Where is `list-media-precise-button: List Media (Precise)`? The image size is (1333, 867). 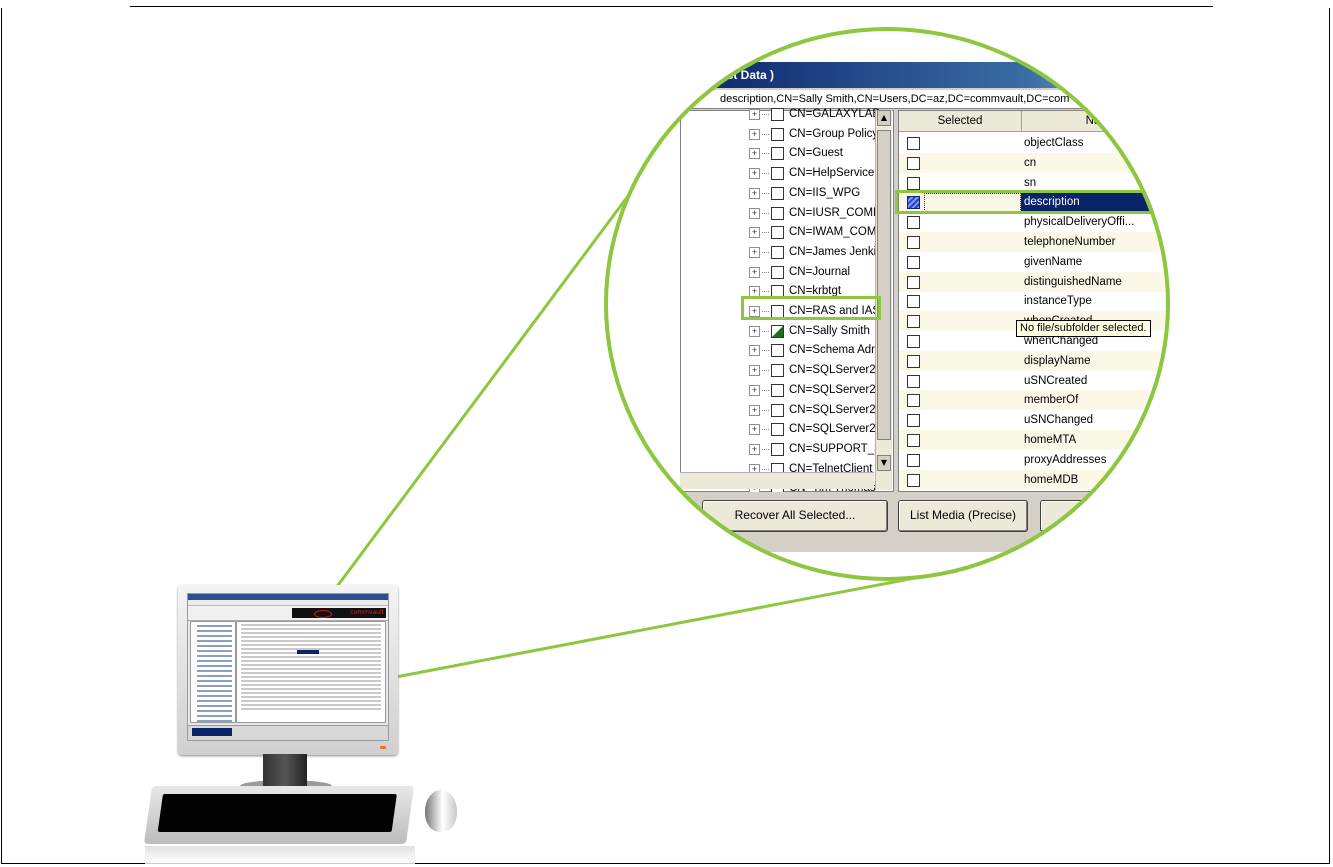
list-media-precise-button: List Media (Precise) is located at coordinates (963, 516).